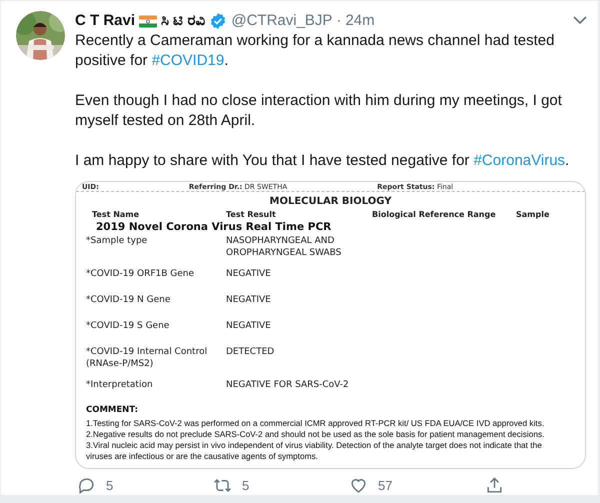 This screenshot has width=600, height=503. What do you see at coordinates (316, 434) in the screenshot?
I see `comment-text: 2.Negative results do not preclude SARS-CoV-2 and should not be used as the sole basis for patient management decisions.` at bounding box center [316, 434].